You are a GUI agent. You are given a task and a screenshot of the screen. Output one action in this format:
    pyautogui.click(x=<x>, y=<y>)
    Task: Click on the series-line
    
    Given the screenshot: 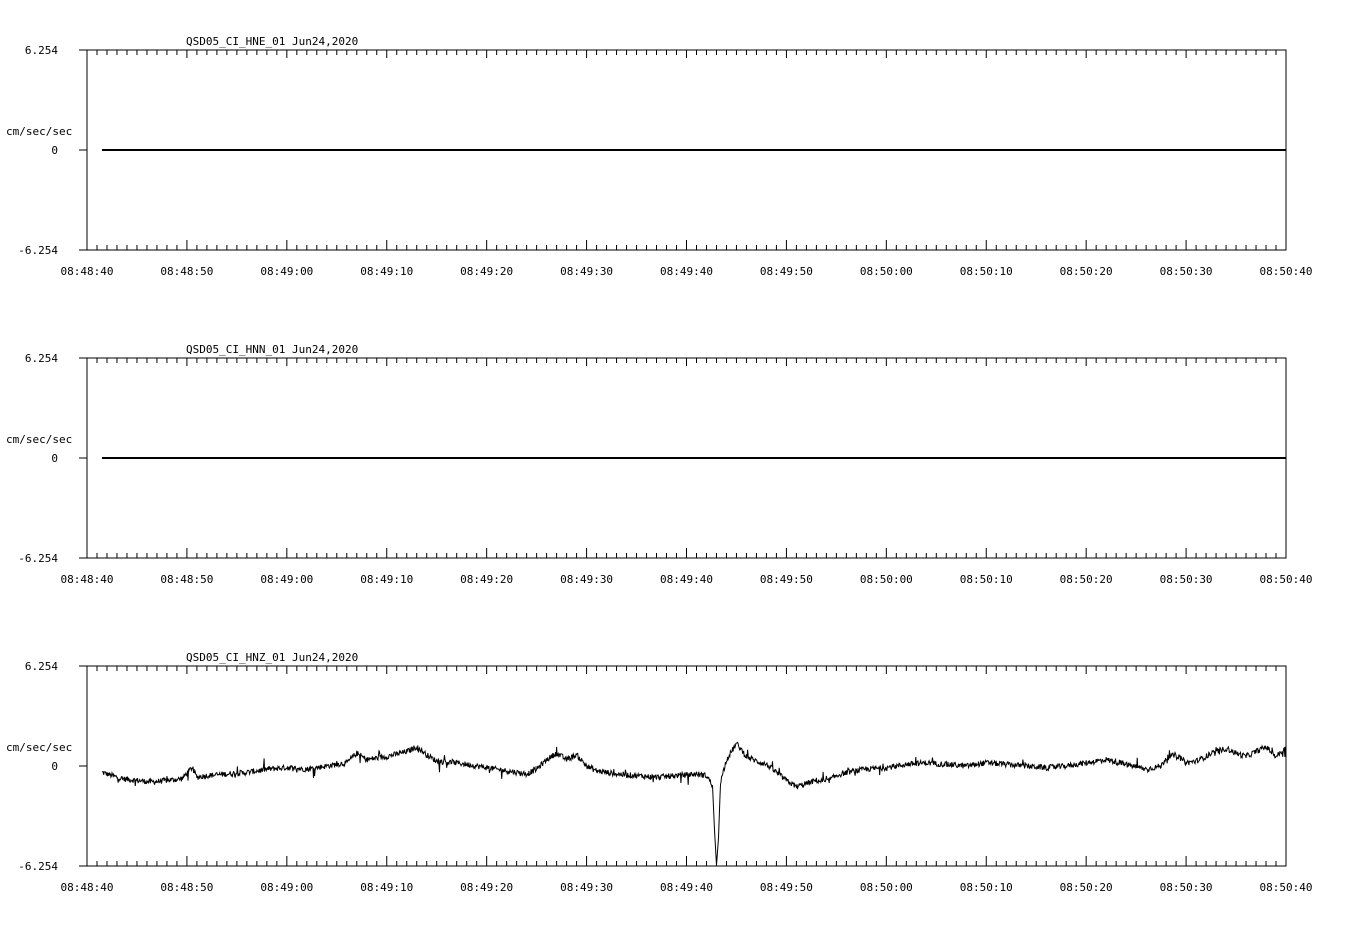 What is the action you would take?
    pyautogui.click(x=694, y=803)
    